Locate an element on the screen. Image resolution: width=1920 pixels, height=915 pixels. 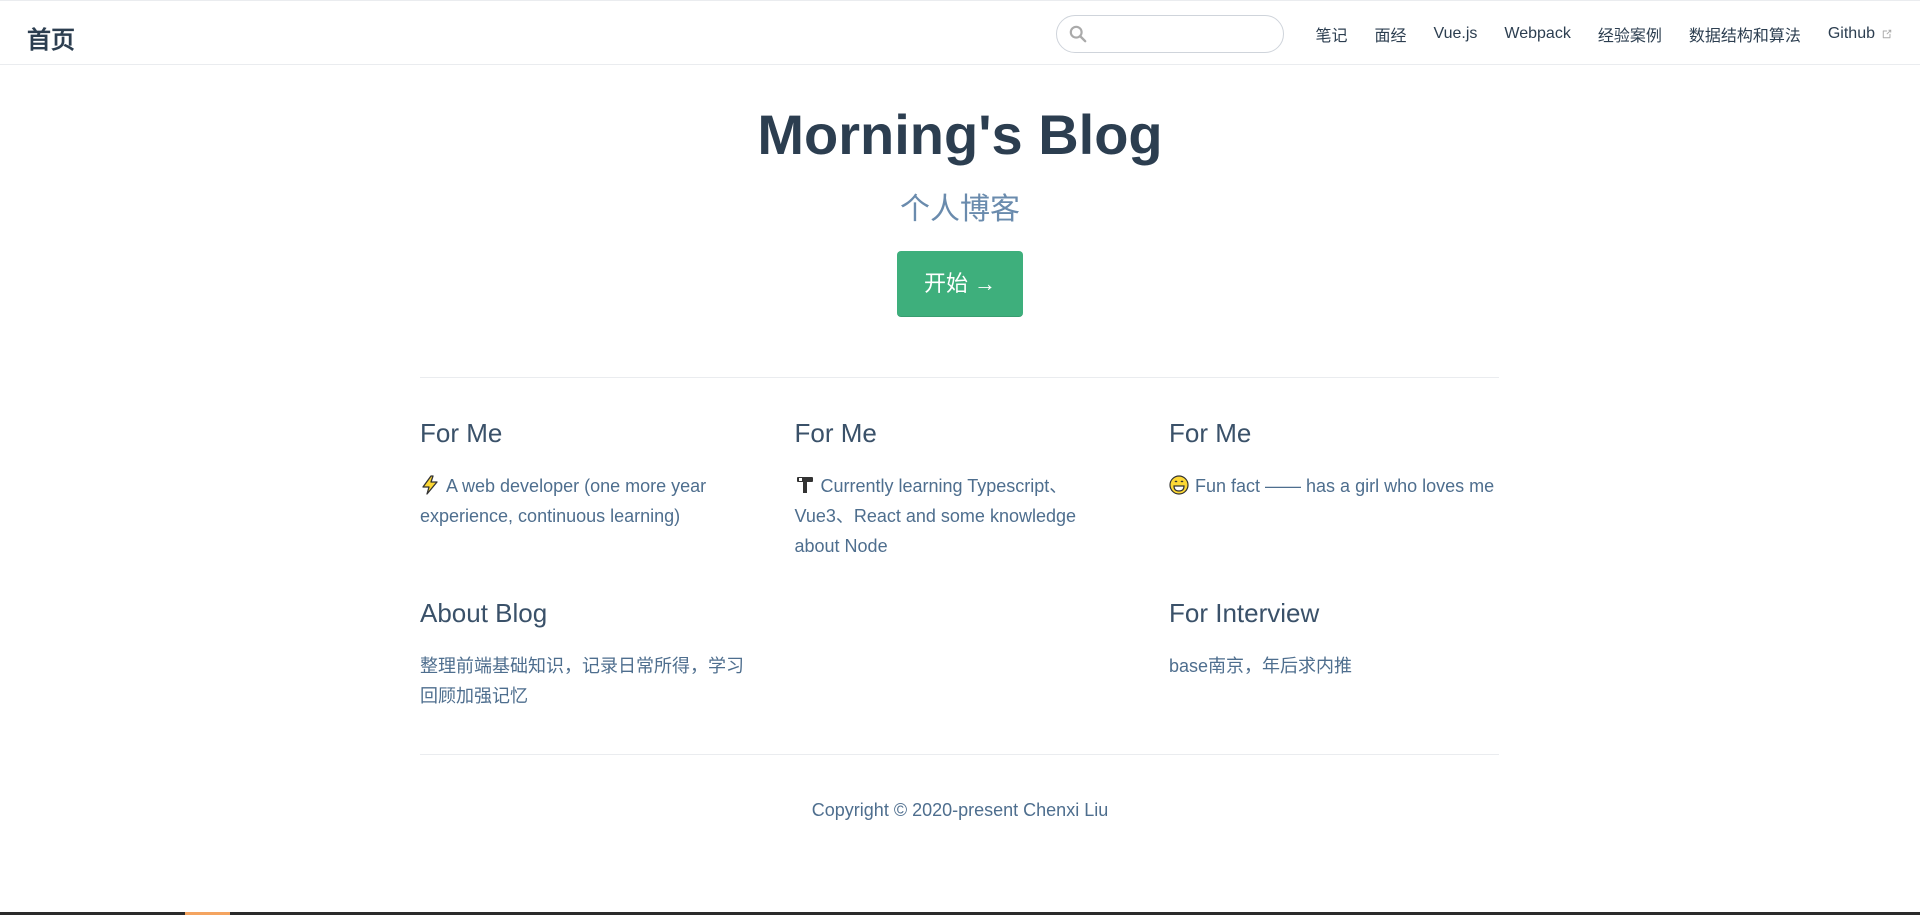
feature-details: Fun fact —— has a girl who loves me is located at coordinates (1334, 486).